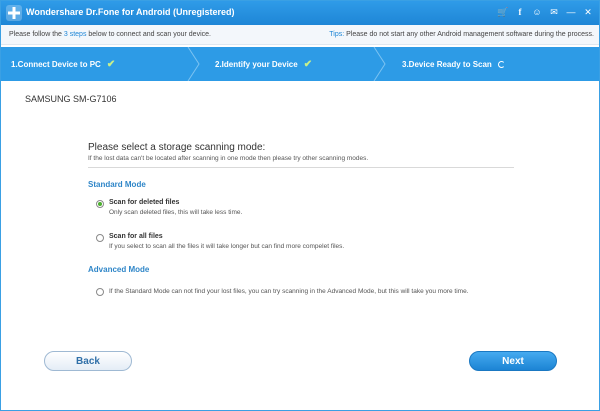 The image size is (600, 411). I want to click on next-button: Next, so click(513, 361).